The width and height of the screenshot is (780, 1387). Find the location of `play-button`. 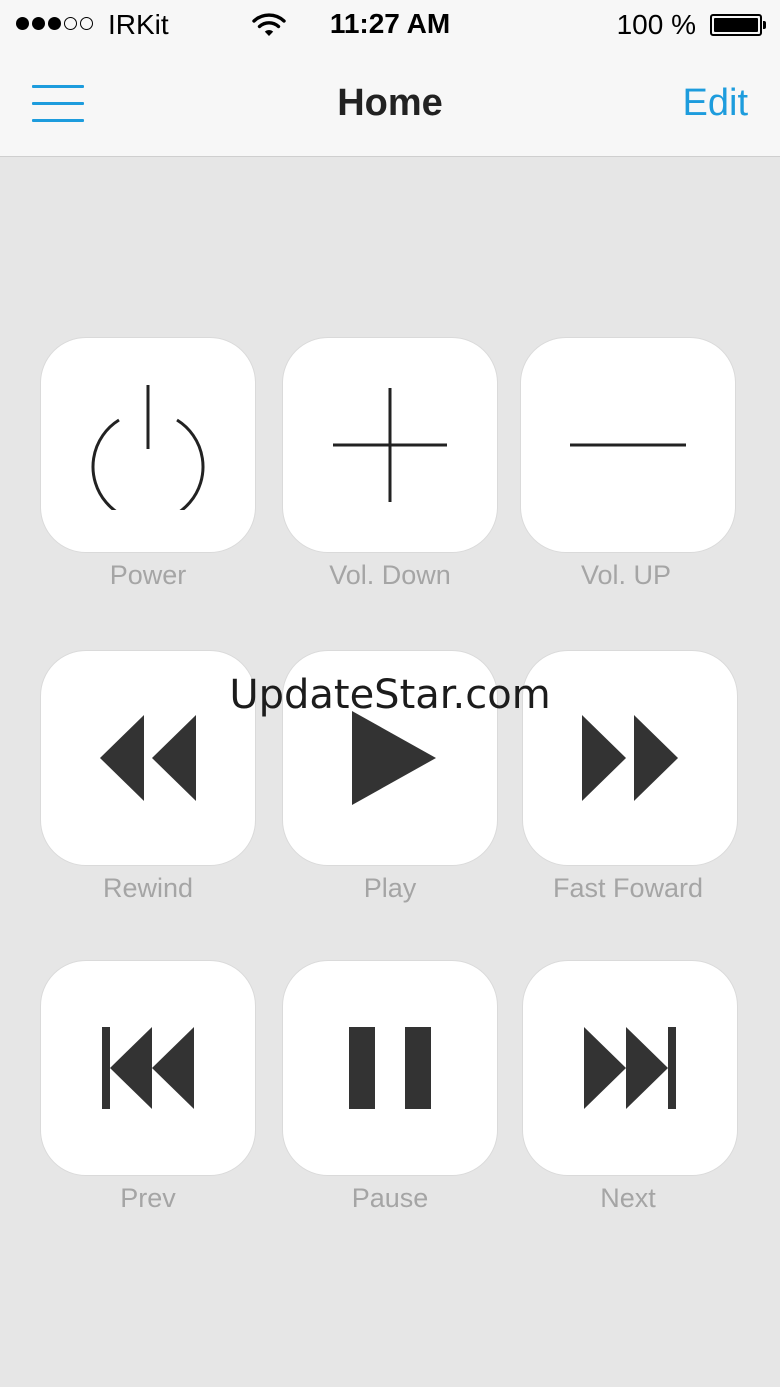

play-button is located at coordinates (390, 758).